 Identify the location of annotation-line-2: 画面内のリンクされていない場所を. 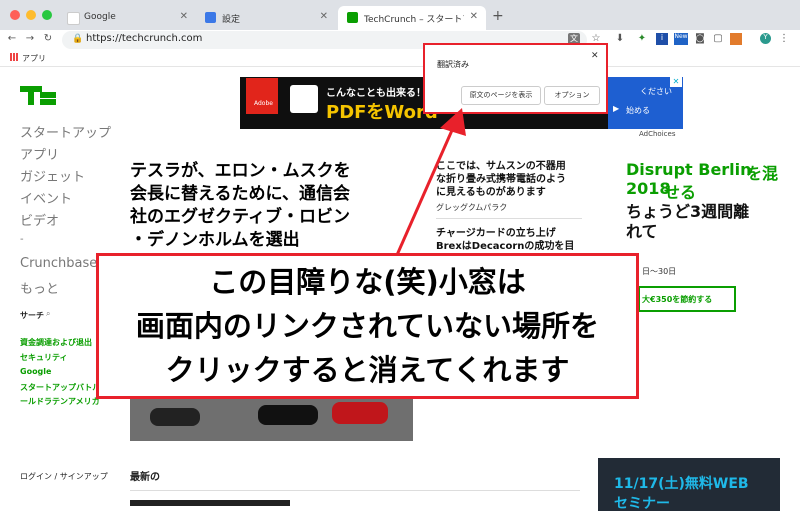
(367, 326).